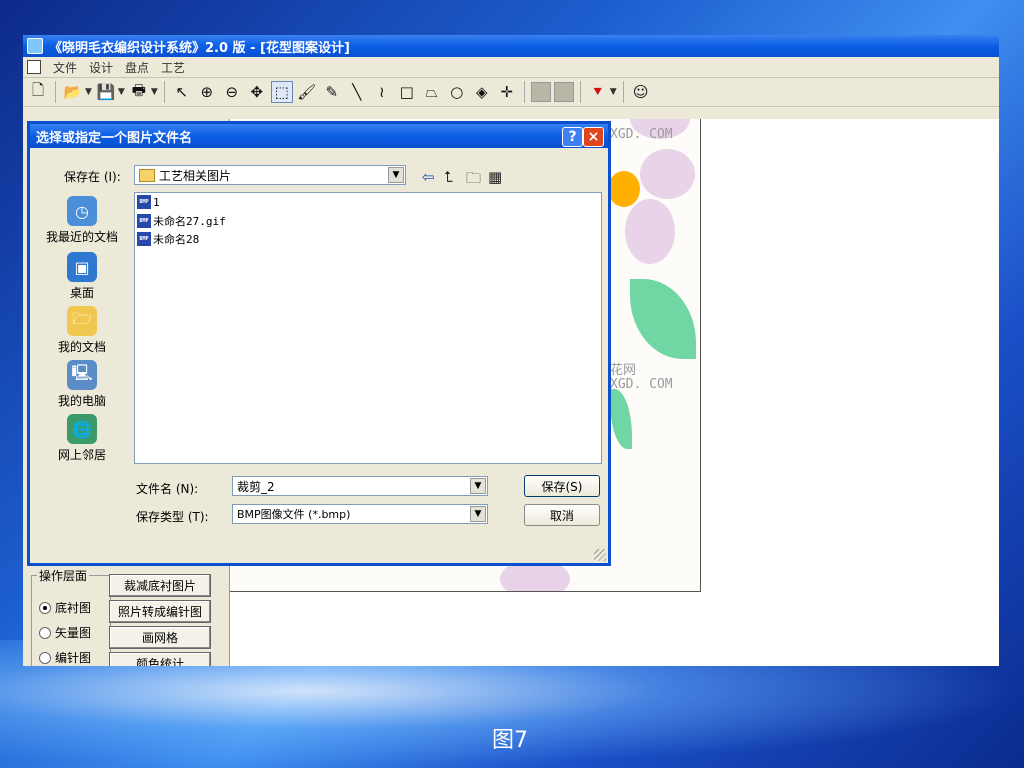  I want to click on save-in-combo: 工艺相关图片 ▼, so click(270, 175).